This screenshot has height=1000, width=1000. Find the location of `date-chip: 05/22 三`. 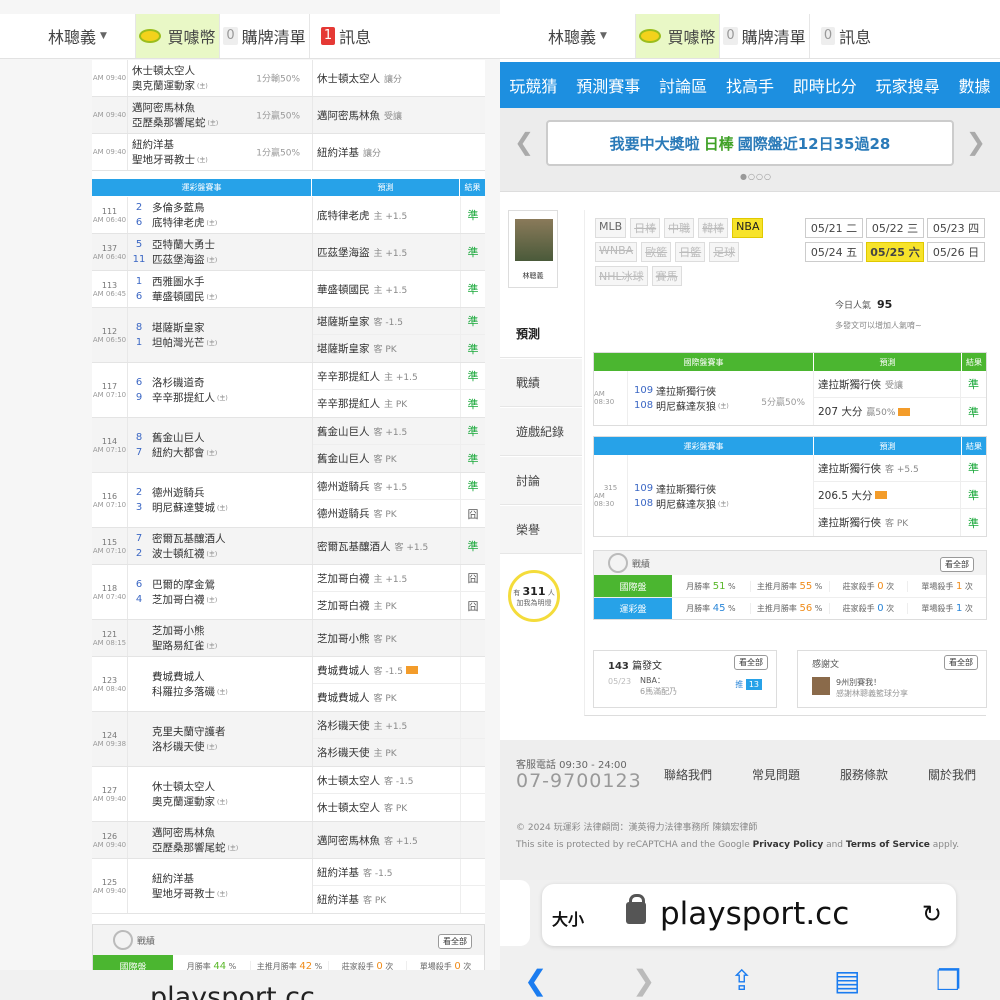

date-chip: 05/22 三 is located at coordinates (895, 228).